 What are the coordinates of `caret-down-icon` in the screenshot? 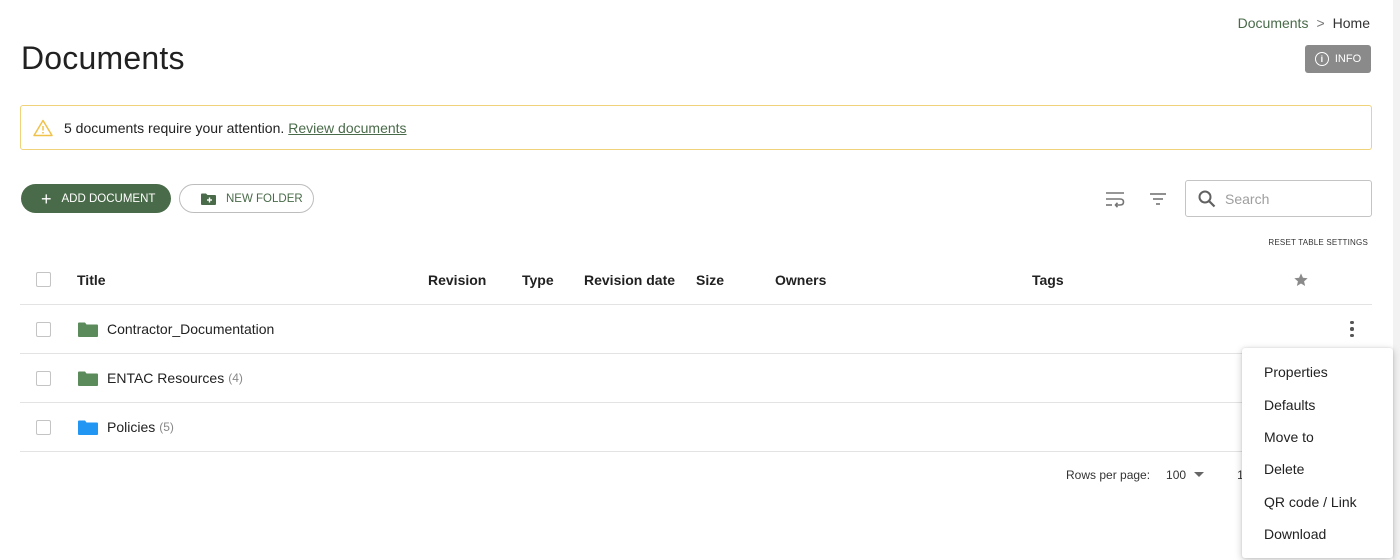 It's located at (1199, 474).